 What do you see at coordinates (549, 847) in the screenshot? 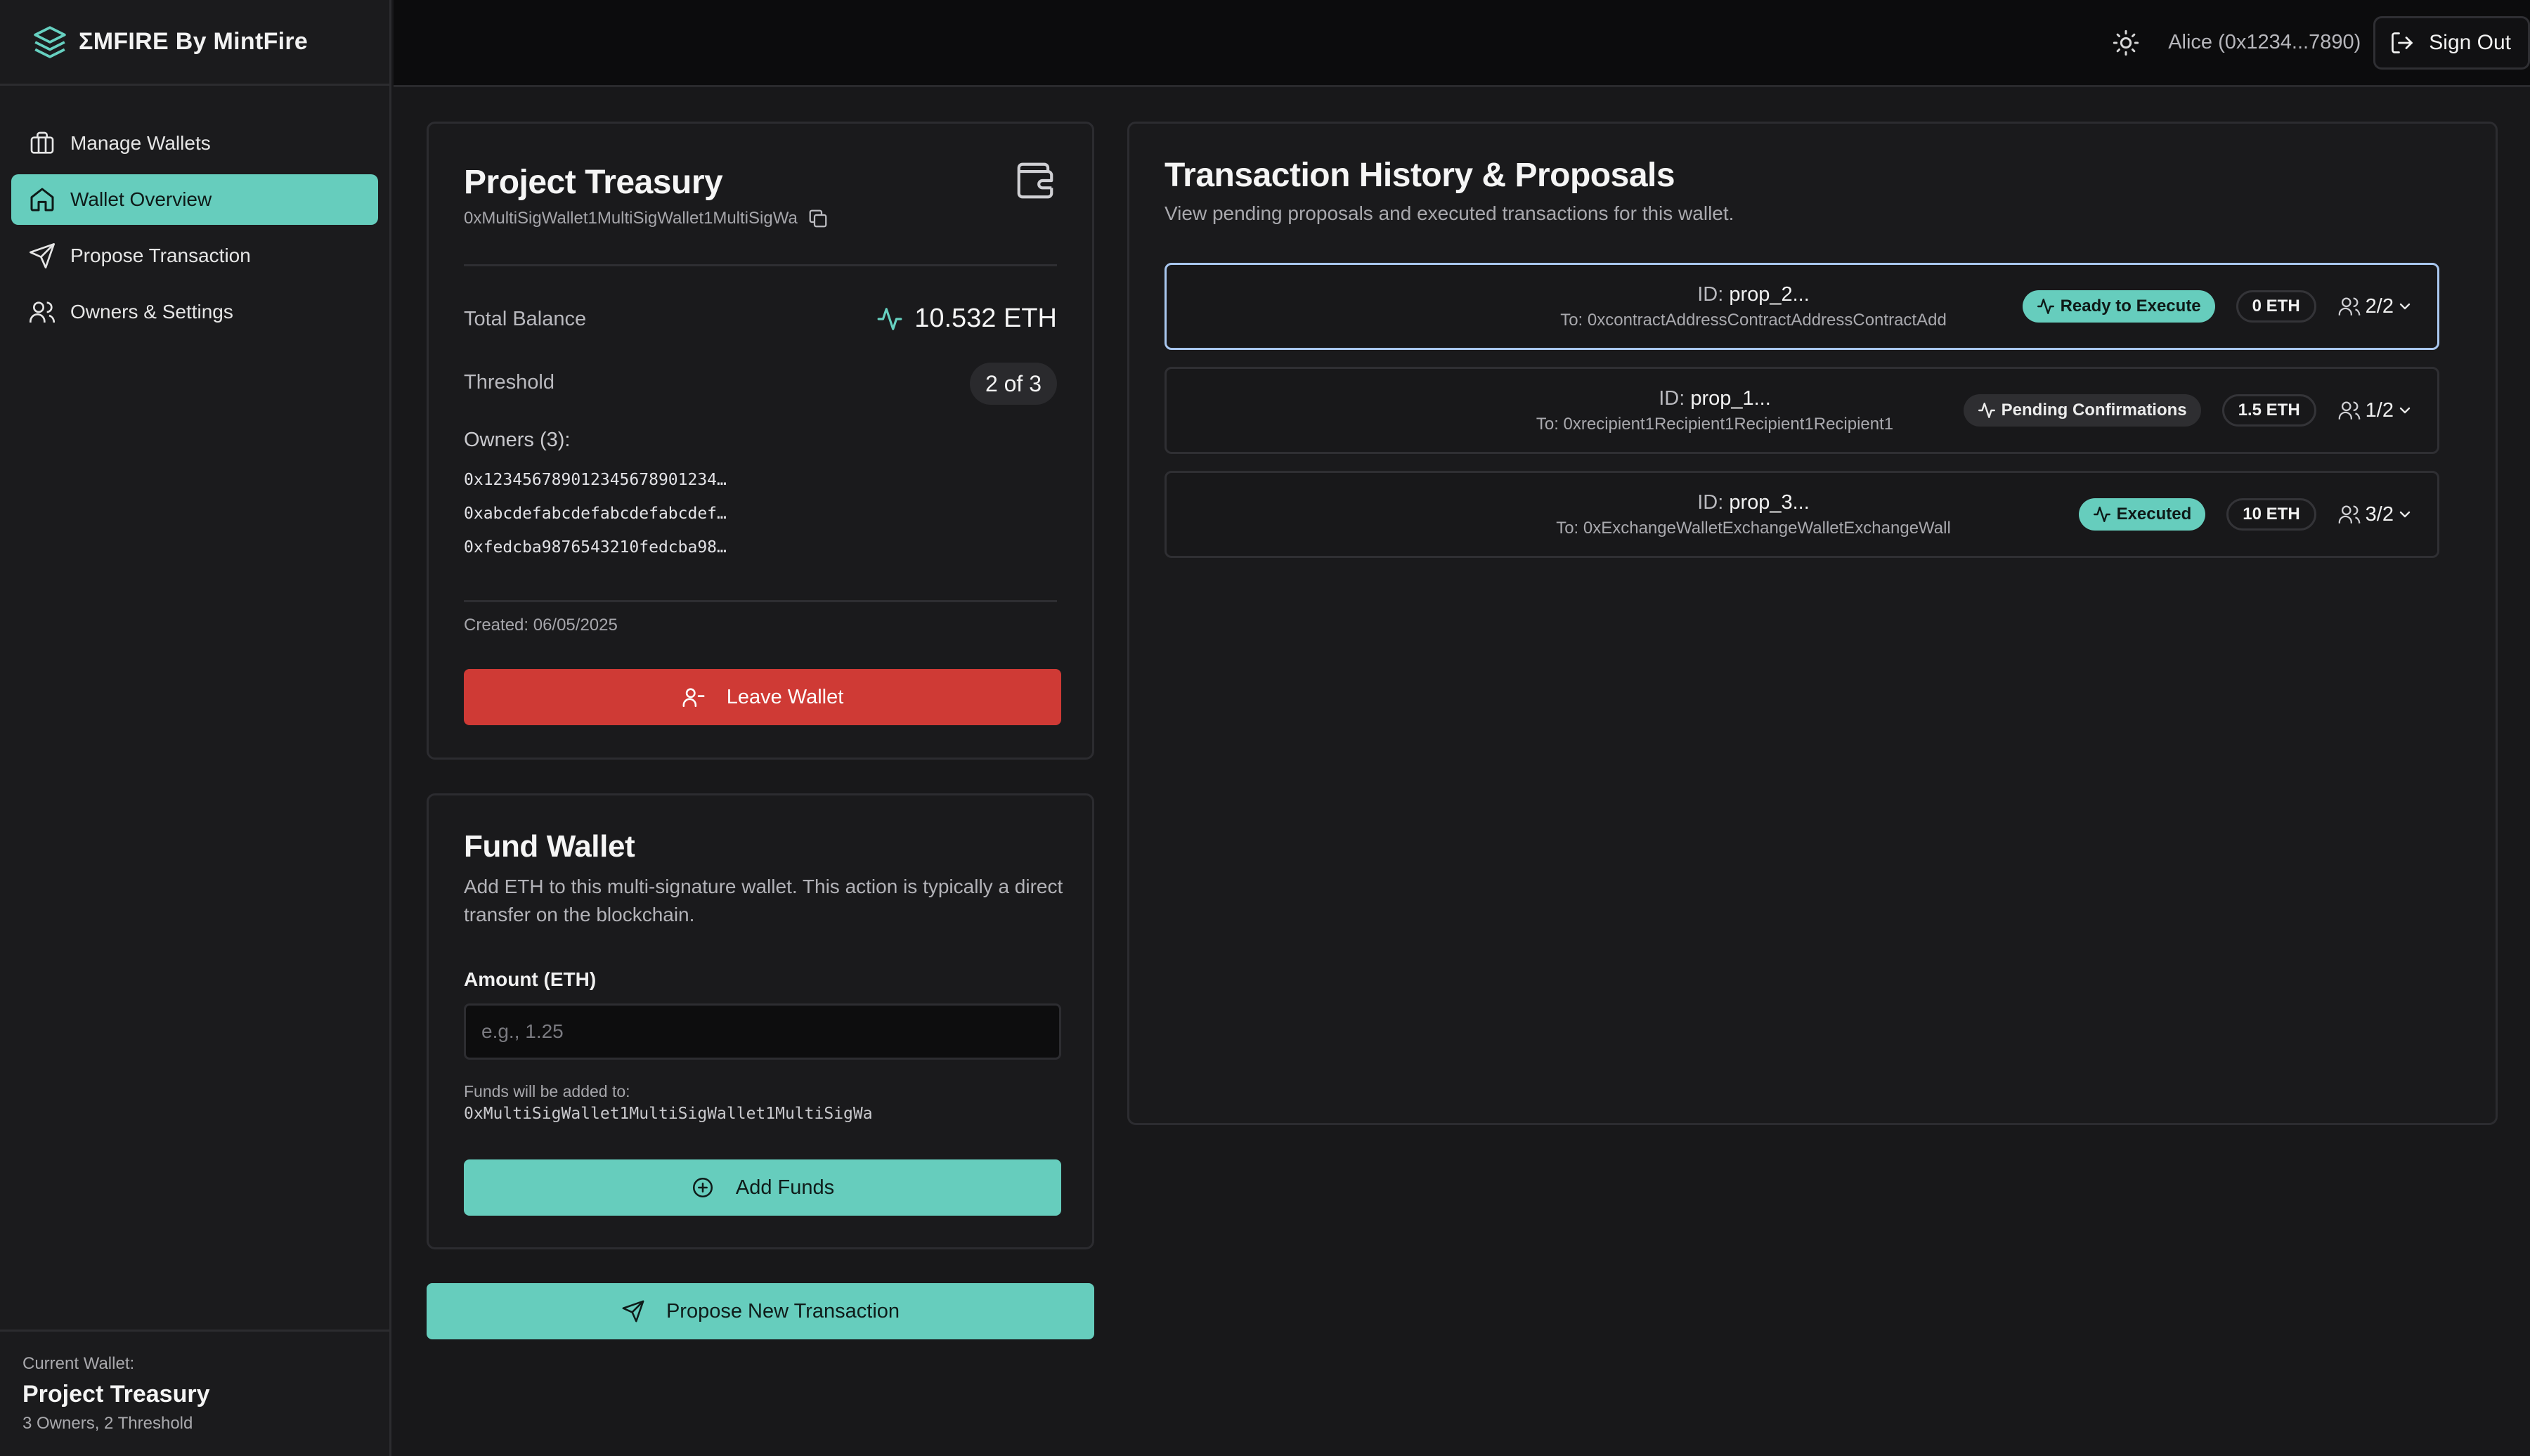
I see `fund-wallet-title: Fund Wallet` at bounding box center [549, 847].